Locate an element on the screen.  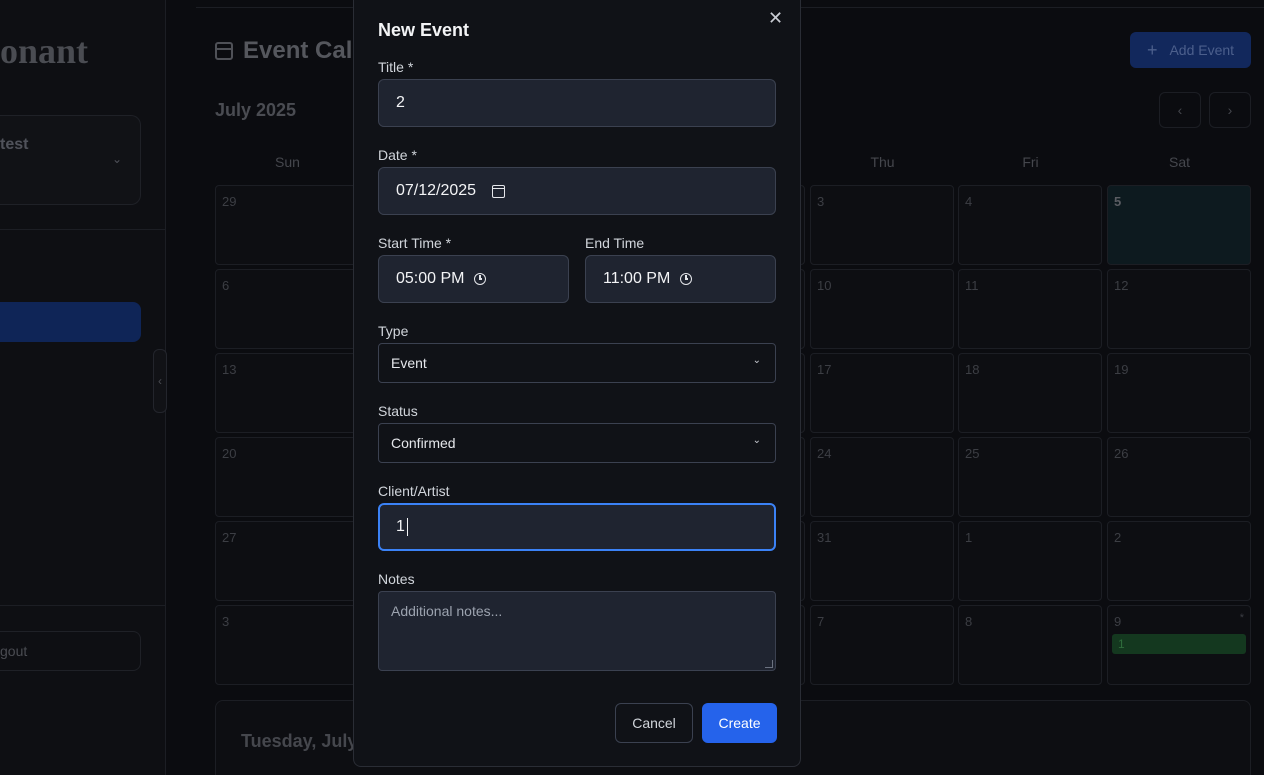
next-month-button: › is located at coordinates (1230, 110).